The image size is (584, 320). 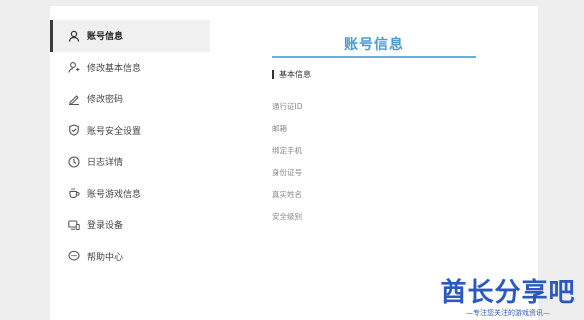 What do you see at coordinates (291, 74) in the screenshot?
I see `section-heading: 基本信息` at bounding box center [291, 74].